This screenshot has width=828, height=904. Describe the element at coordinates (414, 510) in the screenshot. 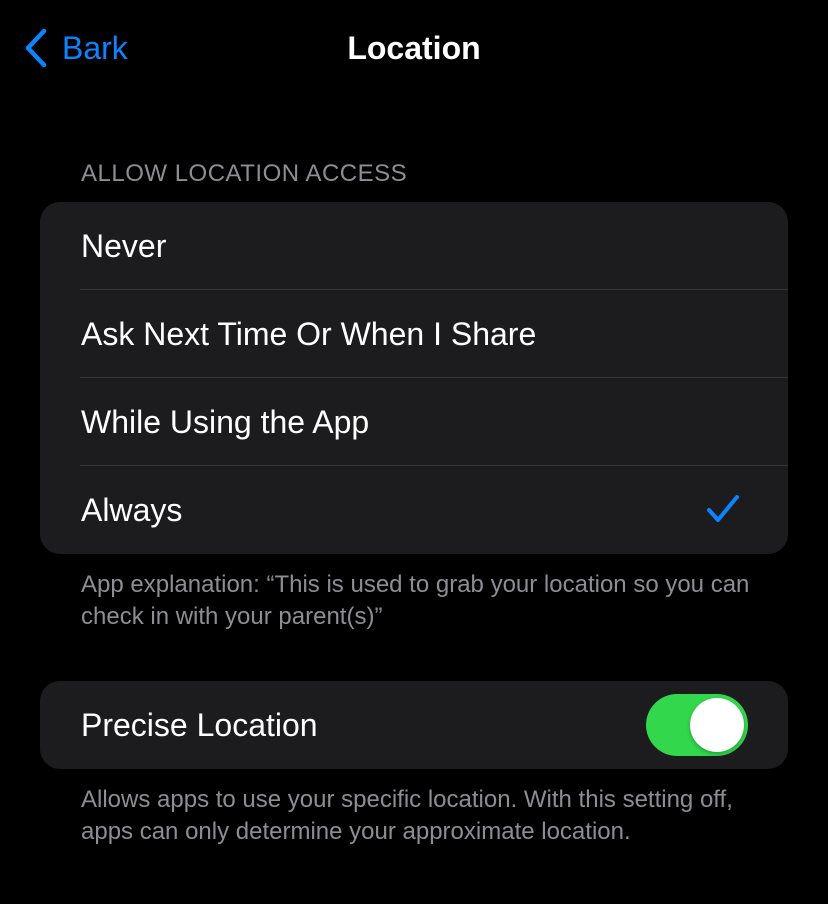

I see `option-always: Always` at that location.